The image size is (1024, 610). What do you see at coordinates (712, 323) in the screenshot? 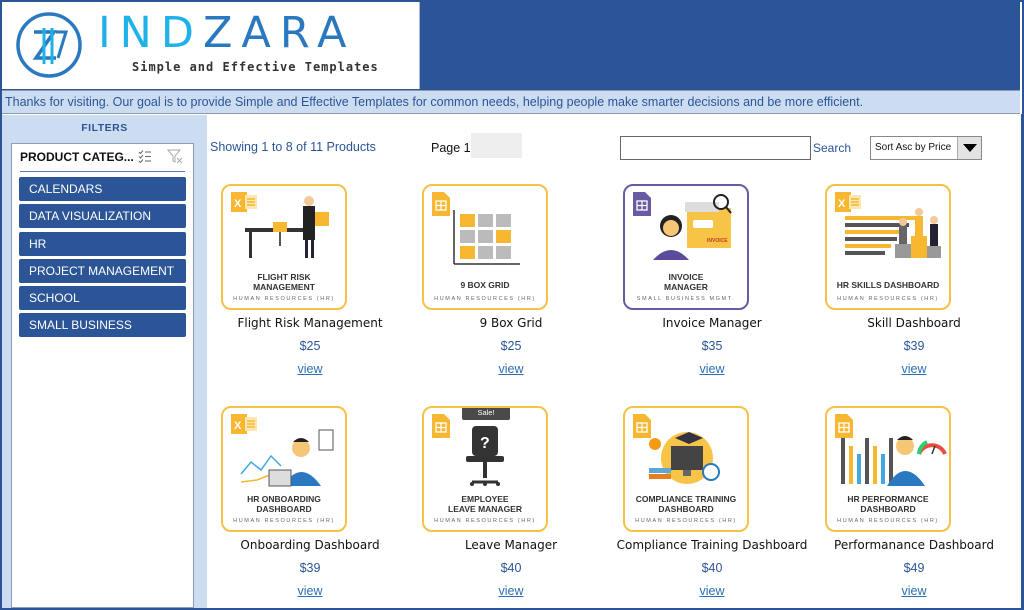
I see `product-name: Invoice Manager` at bounding box center [712, 323].